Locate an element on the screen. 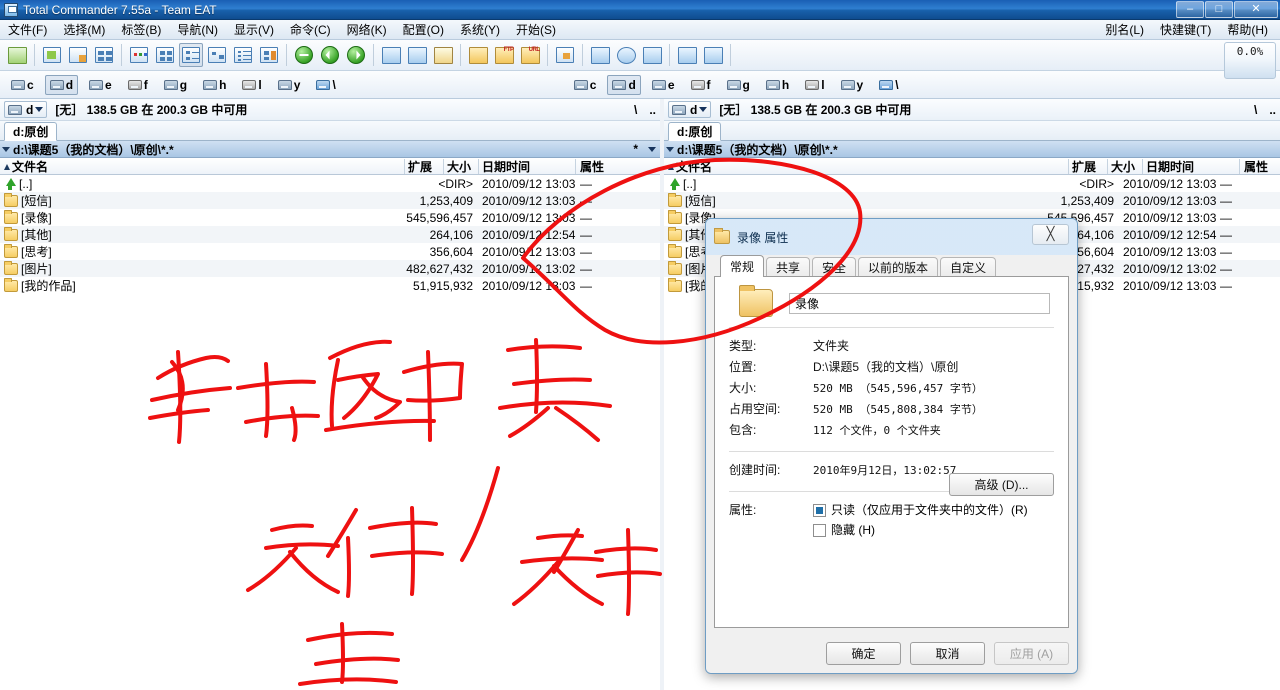  cancel-button: 取消 is located at coordinates (947, 653).